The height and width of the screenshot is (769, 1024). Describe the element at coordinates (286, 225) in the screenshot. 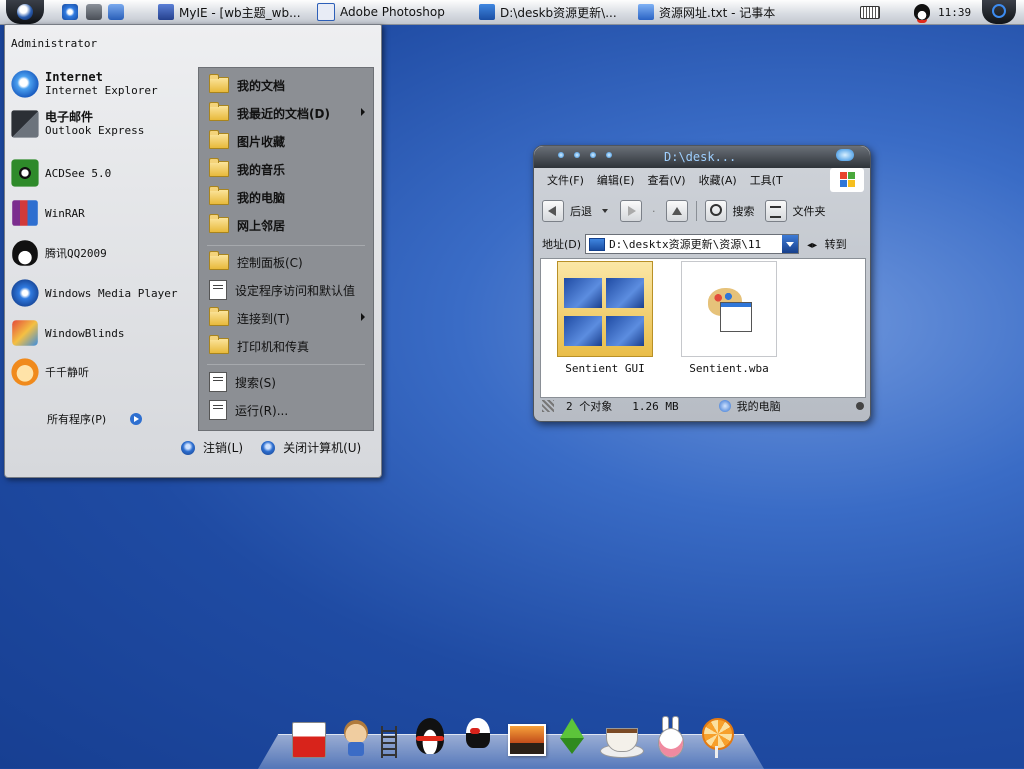

I see `place-network: 网上邻居` at that location.